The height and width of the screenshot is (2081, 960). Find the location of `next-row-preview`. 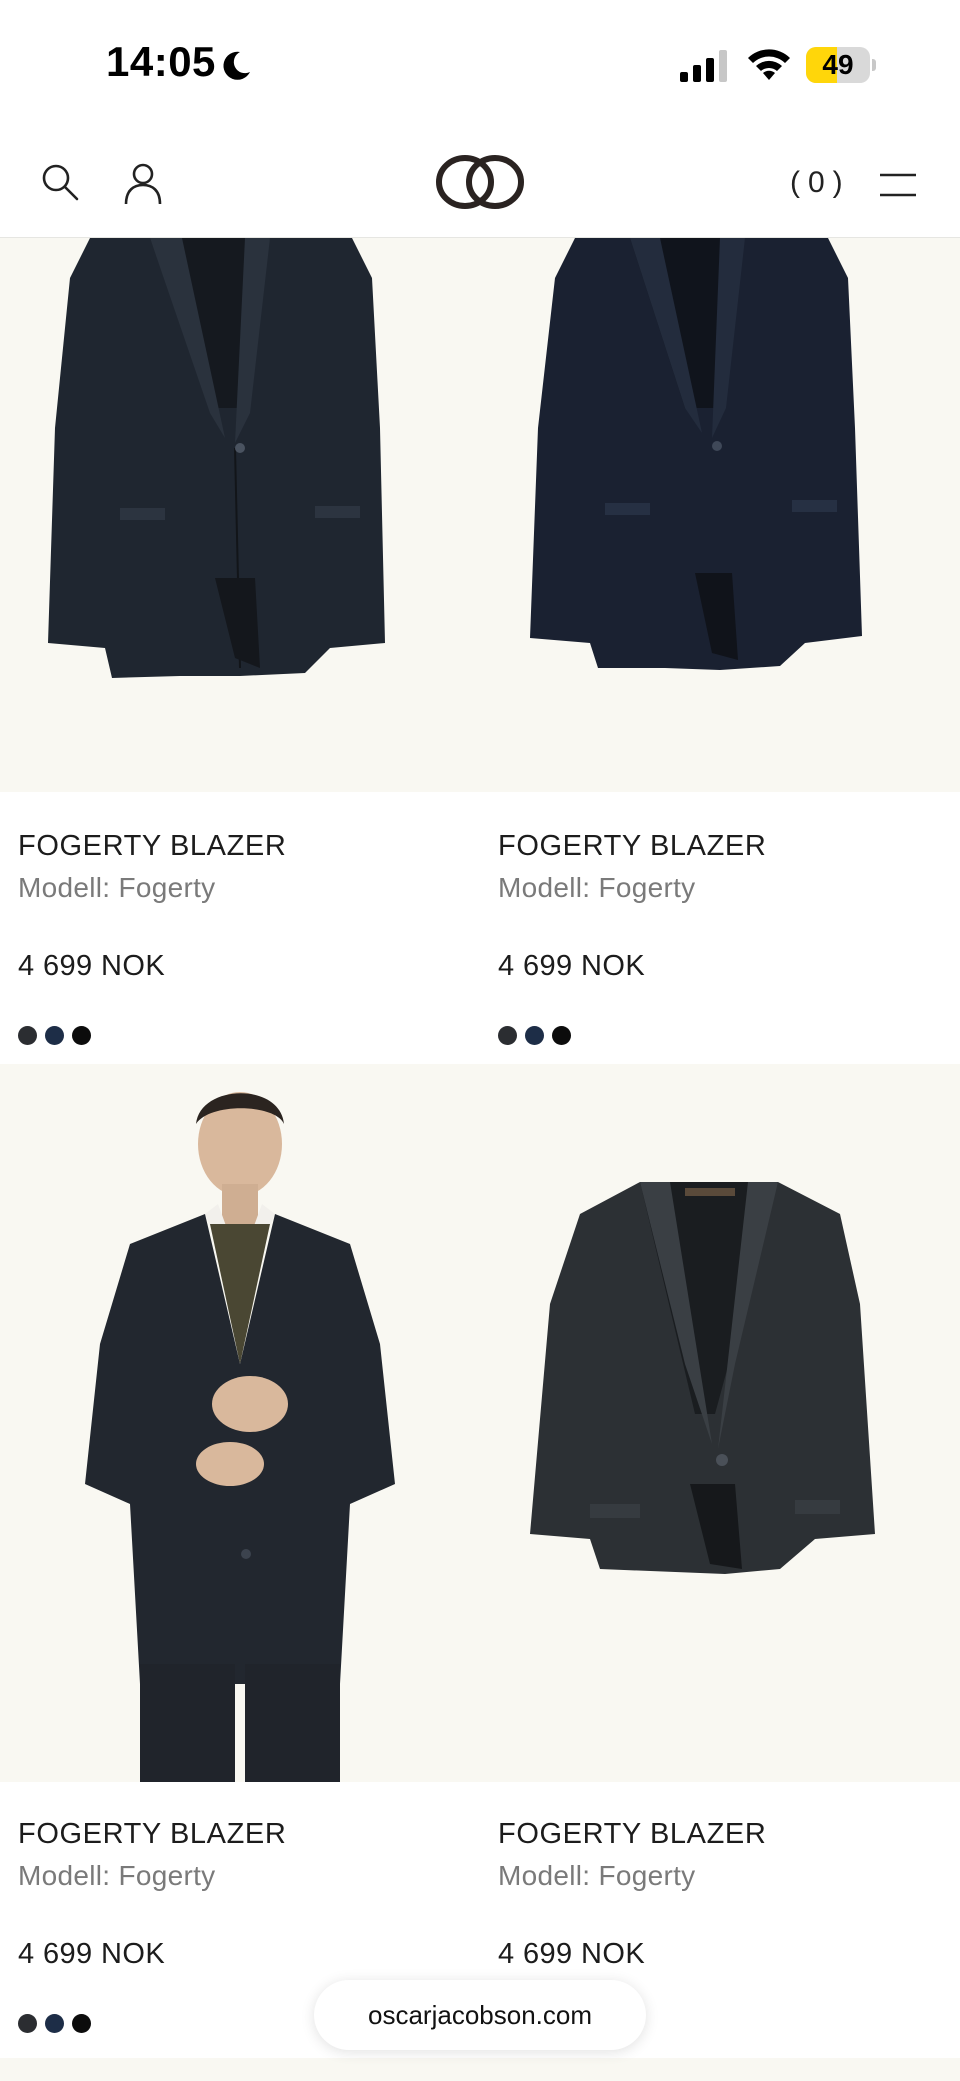

next-row-preview is located at coordinates (480, 2069).